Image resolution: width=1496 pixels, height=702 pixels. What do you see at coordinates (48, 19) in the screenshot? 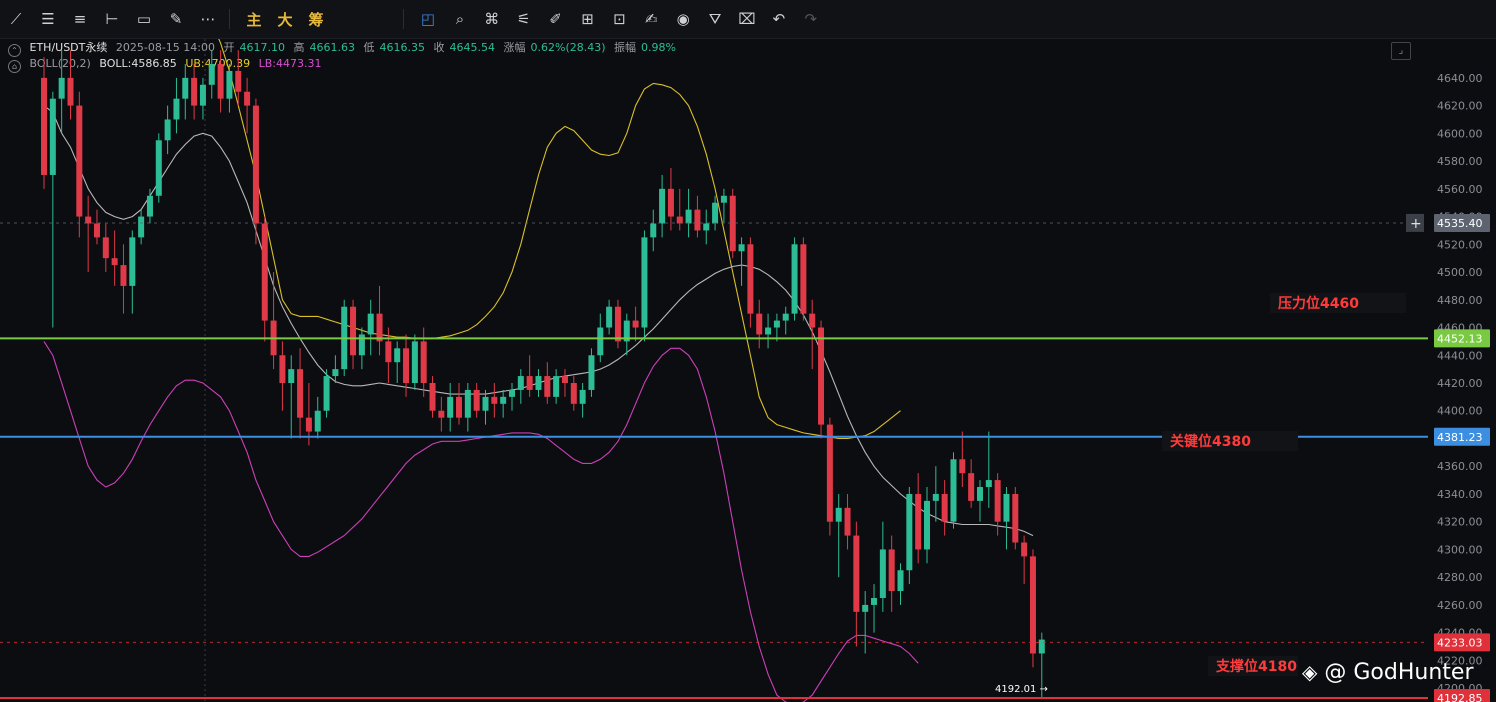
I see `horizontal-lines-icon: ☰` at bounding box center [48, 19].